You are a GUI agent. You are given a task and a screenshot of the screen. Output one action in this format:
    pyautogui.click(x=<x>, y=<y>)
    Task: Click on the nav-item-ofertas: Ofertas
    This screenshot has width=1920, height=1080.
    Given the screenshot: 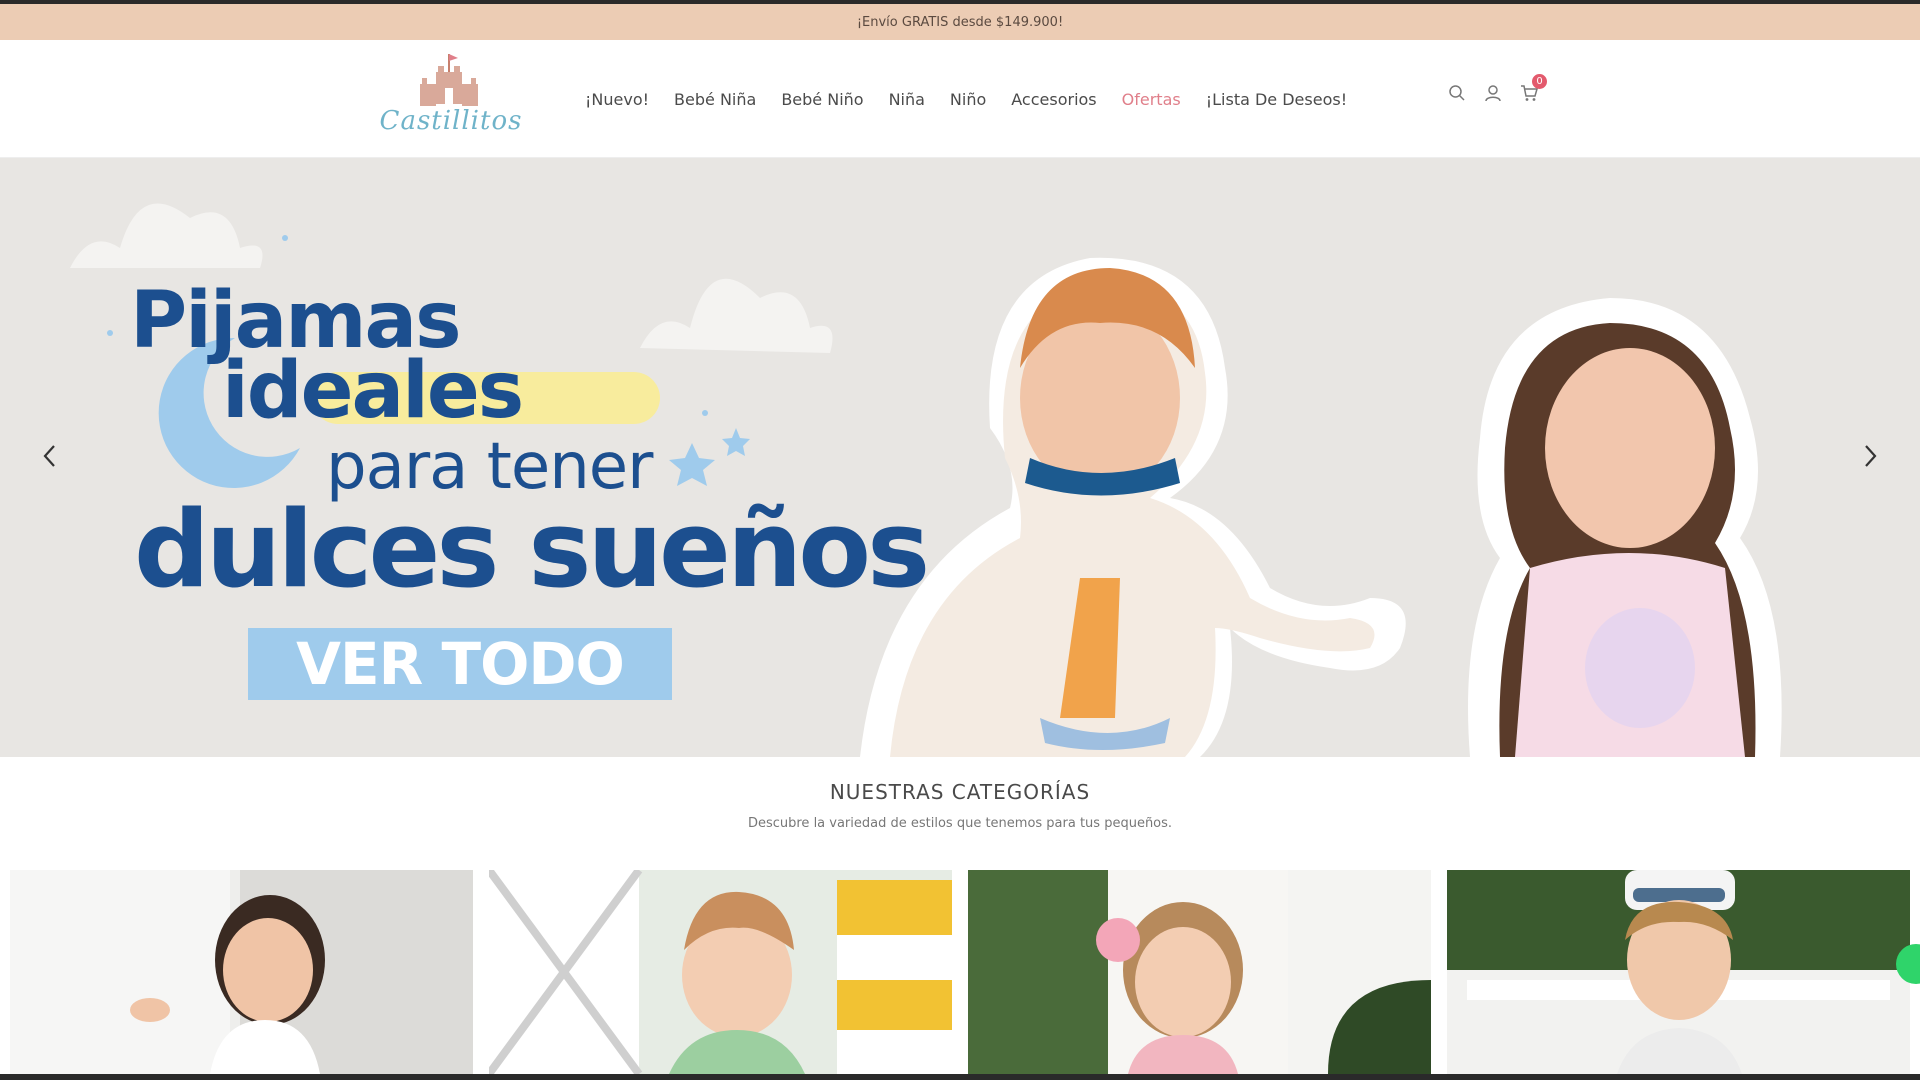 What is the action you would take?
    pyautogui.click(x=1151, y=99)
    